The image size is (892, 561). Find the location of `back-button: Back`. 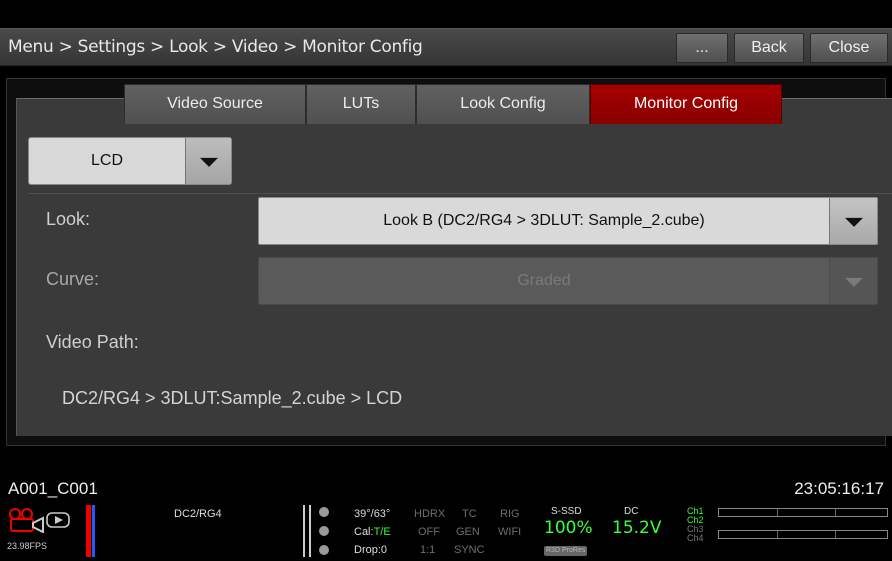

back-button: Back is located at coordinates (769, 48).